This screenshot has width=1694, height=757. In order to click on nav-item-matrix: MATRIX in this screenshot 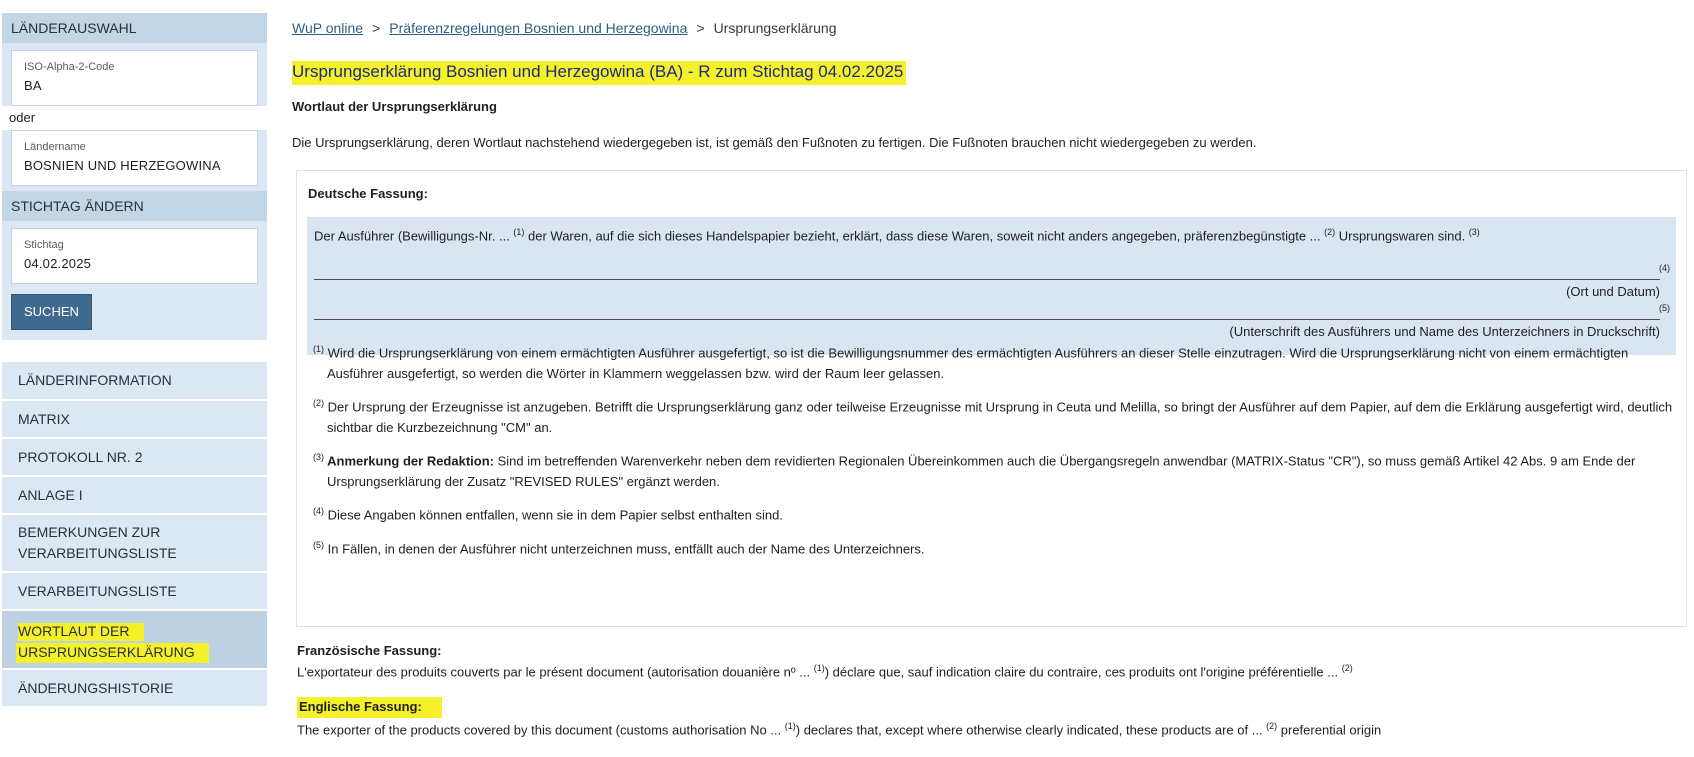, I will do `click(134, 419)`.